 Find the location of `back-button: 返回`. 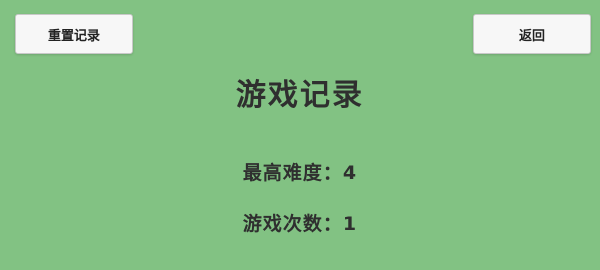

back-button: 返回 is located at coordinates (532, 34).